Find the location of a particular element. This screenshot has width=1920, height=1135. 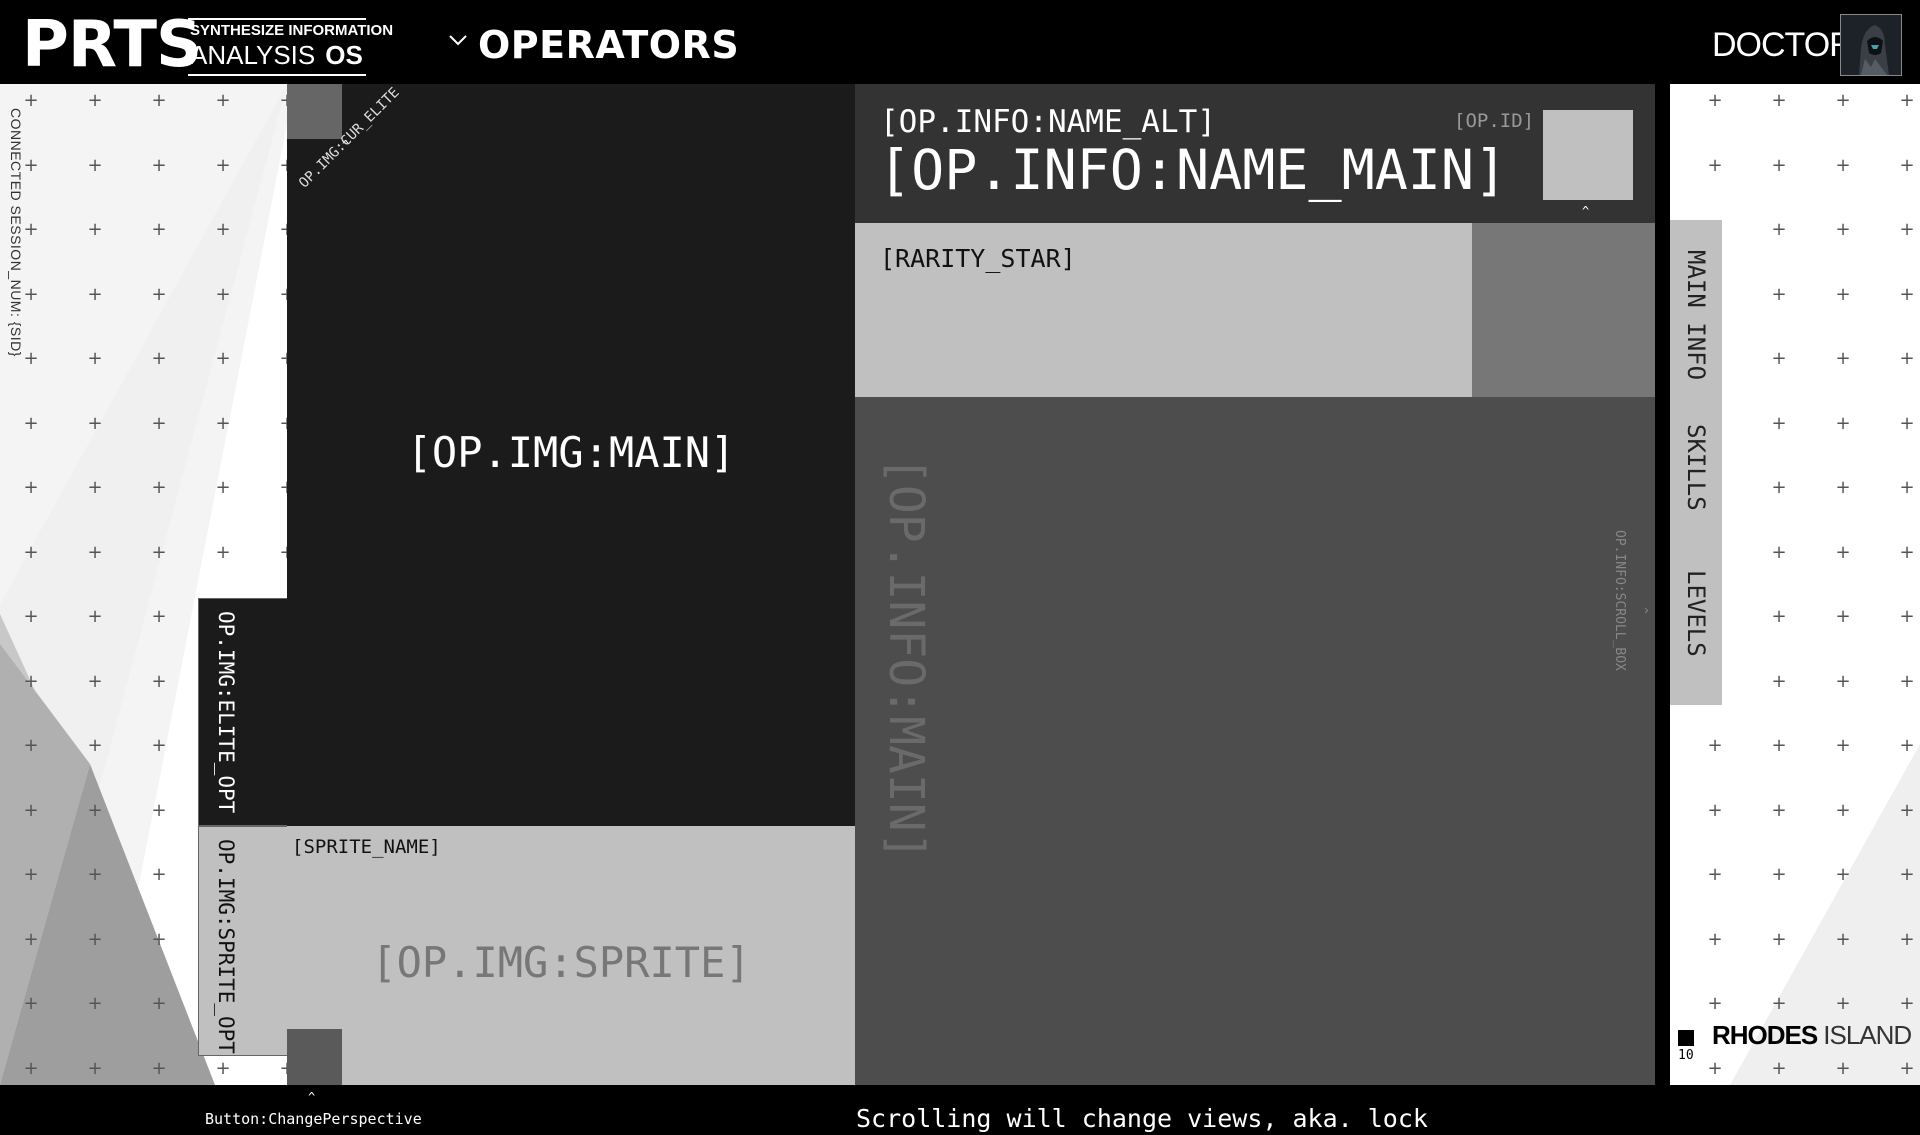

rarity-stars: [RARITY_STAR] is located at coordinates (978, 258).